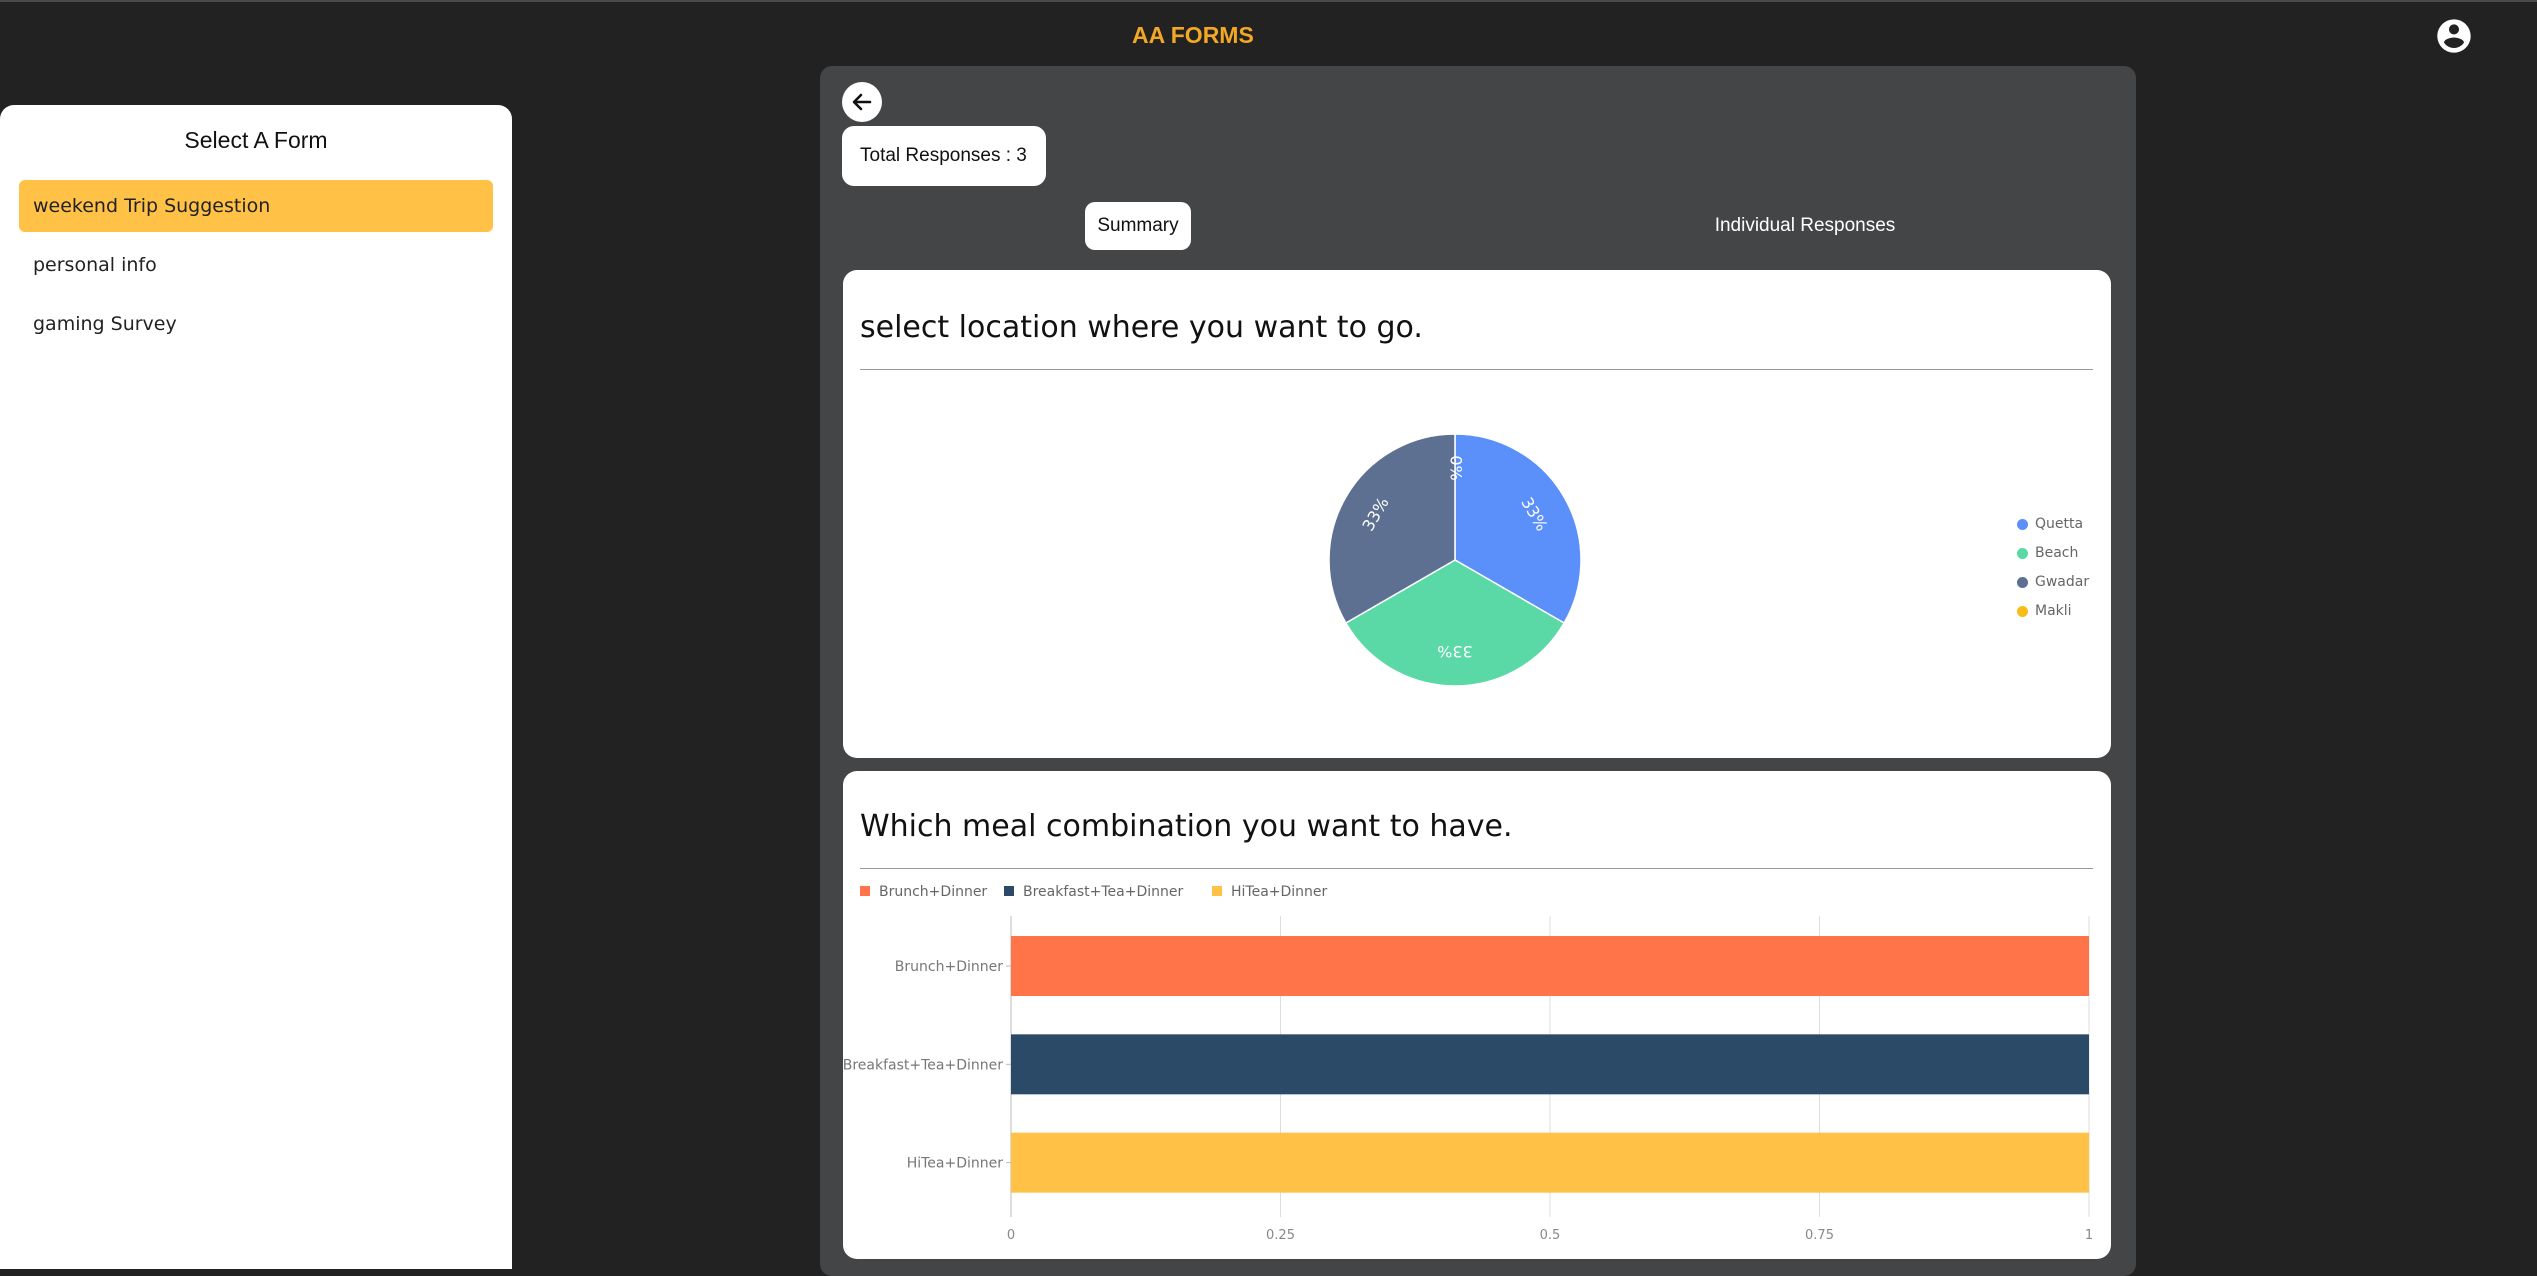 Image resolution: width=2537 pixels, height=1276 pixels. What do you see at coordinates (955, 1164) in the screenshot?
I see `y-tick-label: HiTea+Dinner` at bounding box center [955, 1164].